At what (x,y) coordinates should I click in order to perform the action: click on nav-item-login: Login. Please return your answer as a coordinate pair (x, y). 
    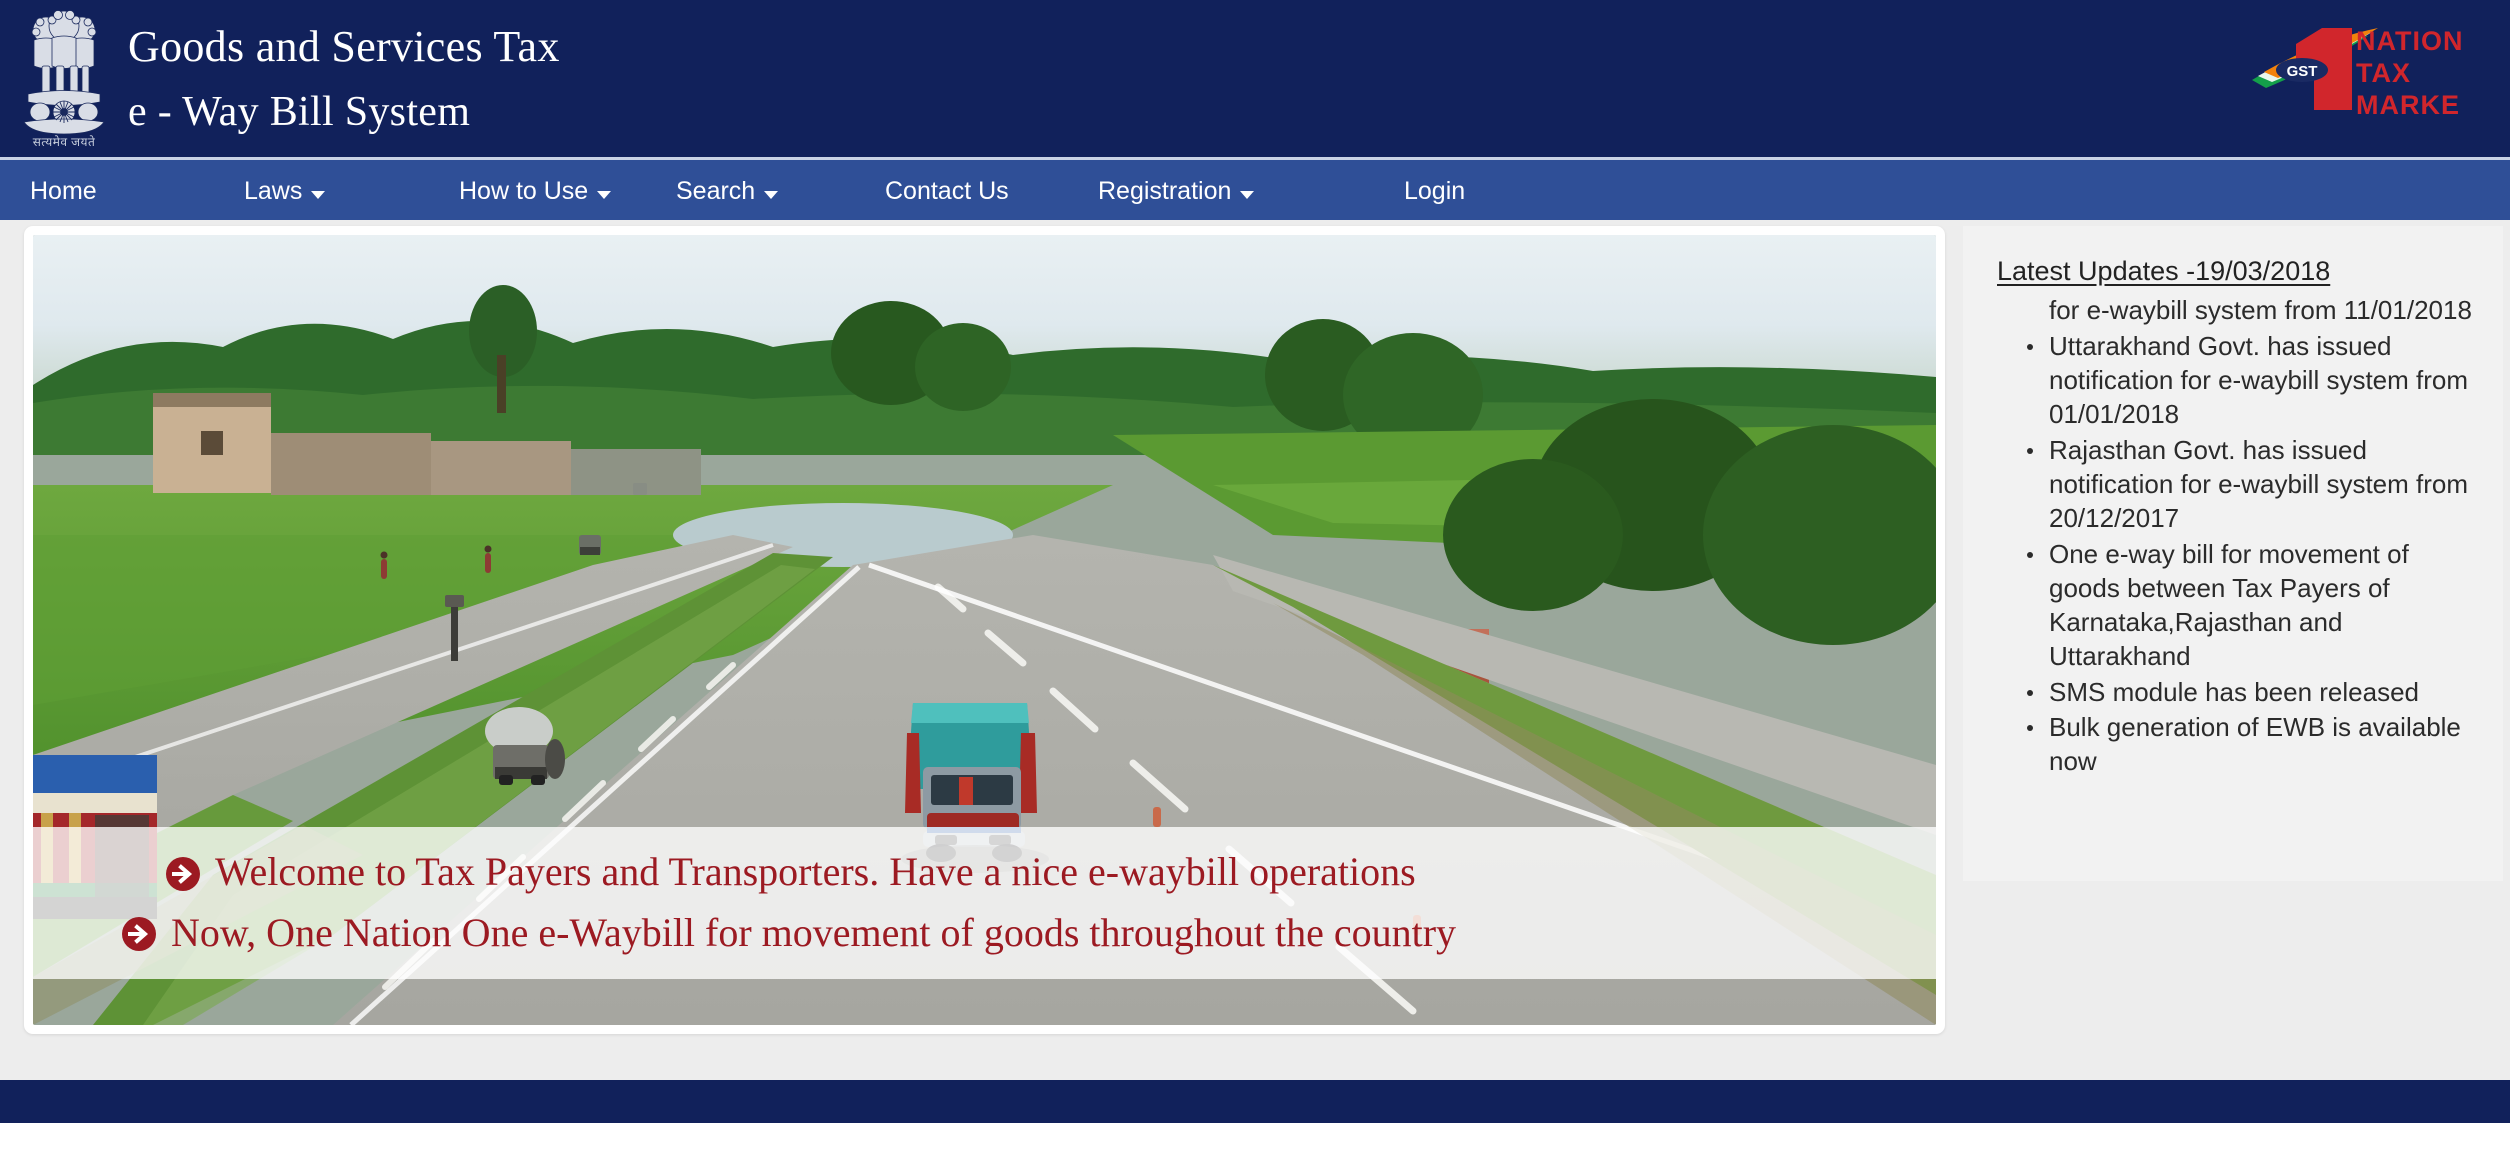
    Looking at the image, I should click on (1434, 191).